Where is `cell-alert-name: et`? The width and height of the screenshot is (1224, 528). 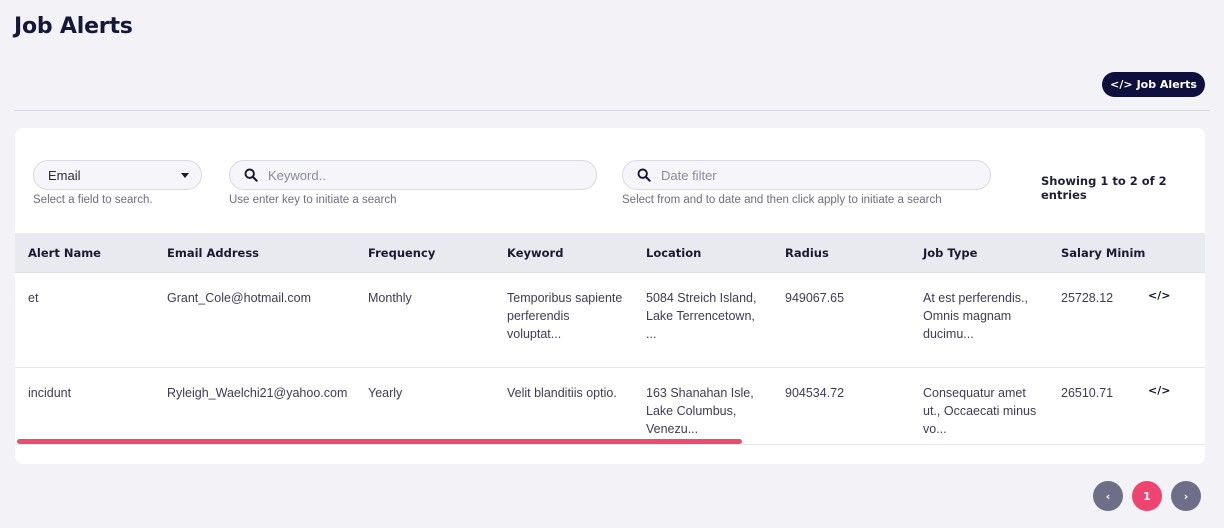 cell-alert-name: et is located at coordinates (33, 298).